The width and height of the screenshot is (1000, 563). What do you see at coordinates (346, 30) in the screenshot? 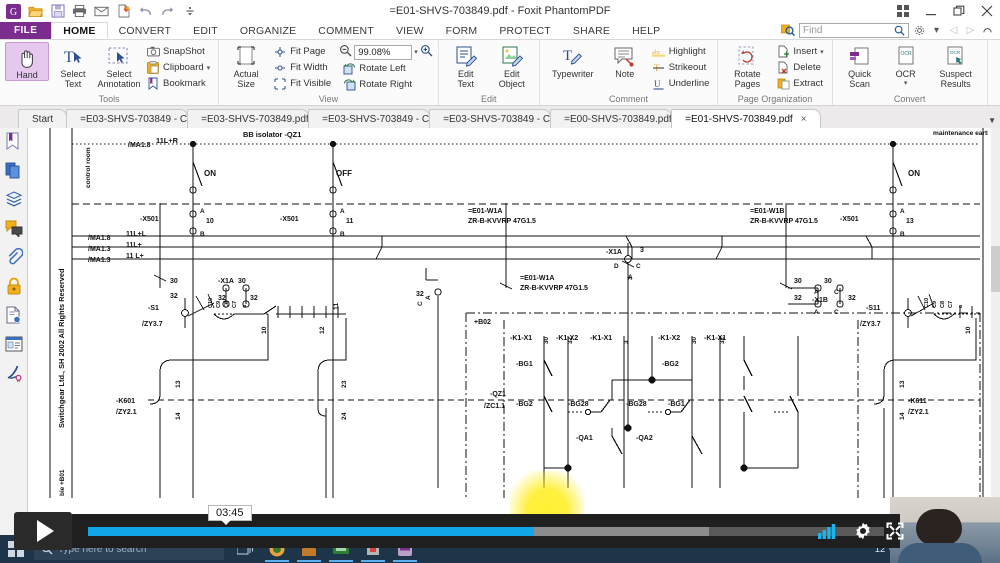
I see `tab-comment: COMMENT` at bounding box center [346, 30].